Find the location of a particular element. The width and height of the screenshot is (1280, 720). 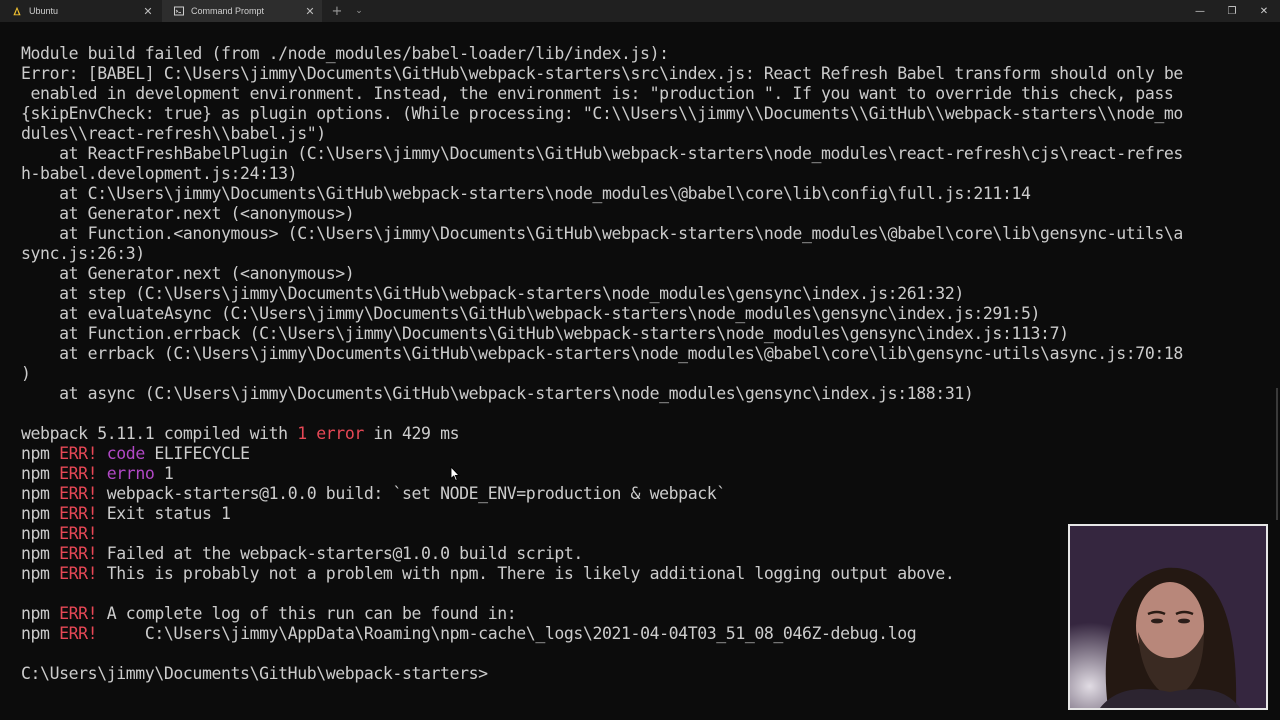

cmd-icon is located at coordinates (179, 11).